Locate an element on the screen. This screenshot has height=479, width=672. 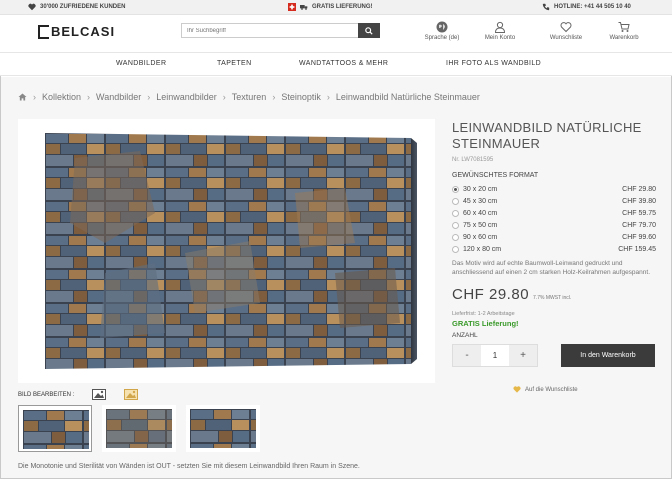
breadcrumb-steinoptik: Steinoptik is located at coordinates (301, 97).